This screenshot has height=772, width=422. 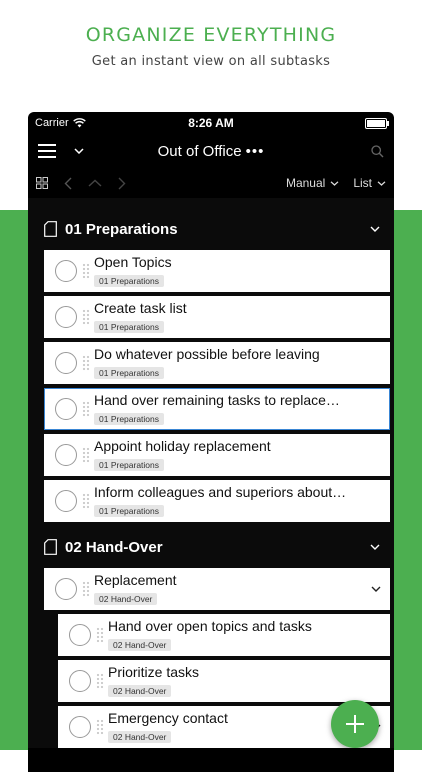 I want to click on promo-title: ORGANIZE EVERYTHING, so click(x=211, y=35).